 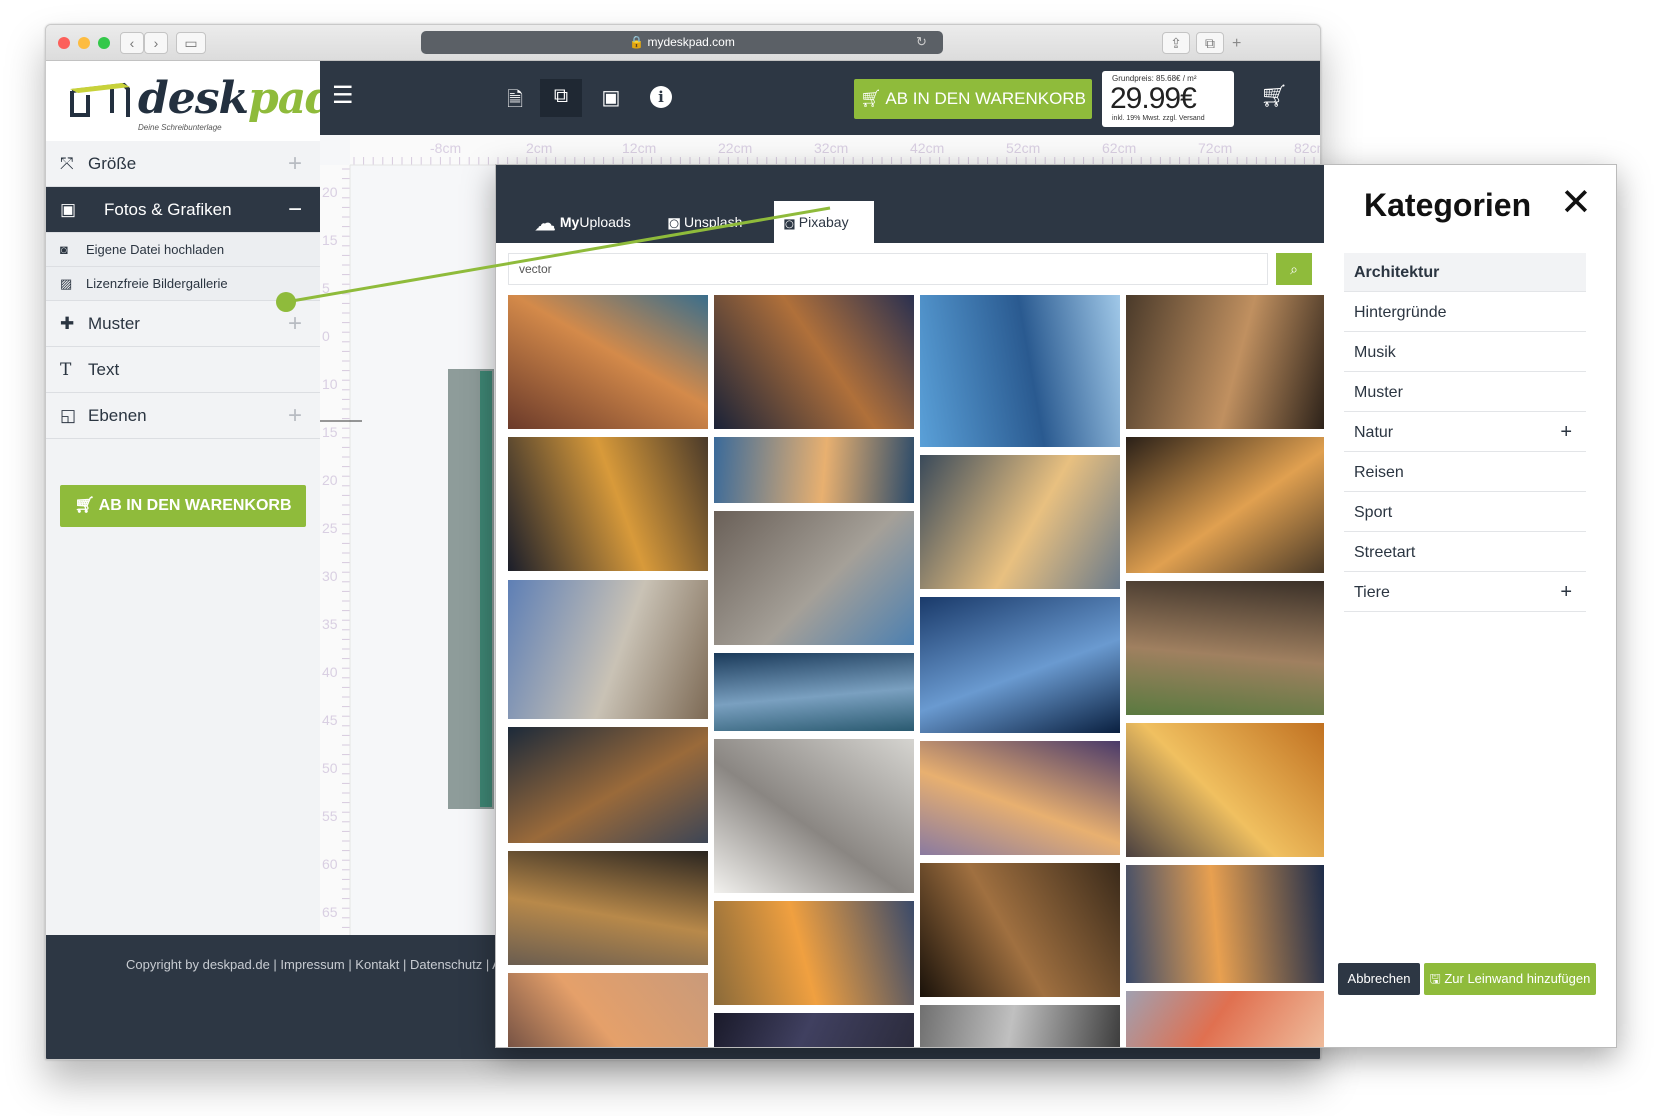 What do you see at coordinates (183, 370) in the screenshot?
I see `menu-item-text: T Text` at bounding box center [183, 370].